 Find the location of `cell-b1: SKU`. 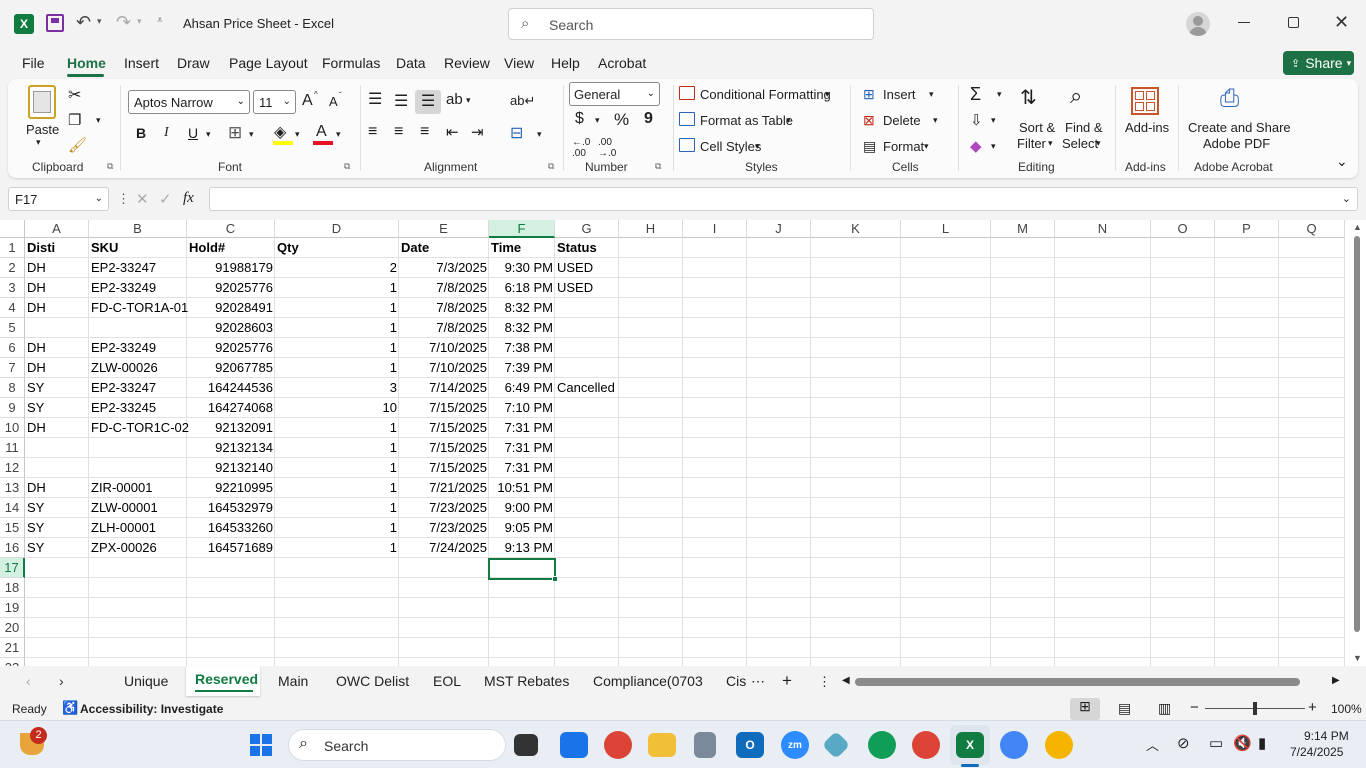

cell-b1: SKU is located at coordinates (138, 248).